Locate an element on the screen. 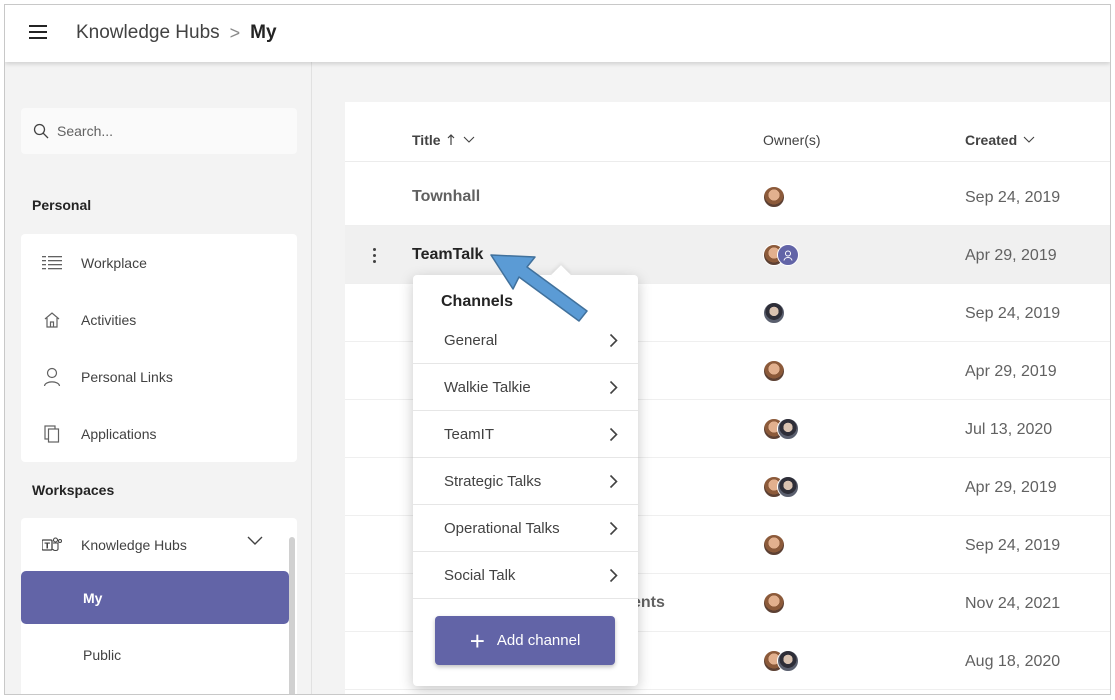  breadcrumb-root: Knowledge Hubs is located at coordinates (148, 33).